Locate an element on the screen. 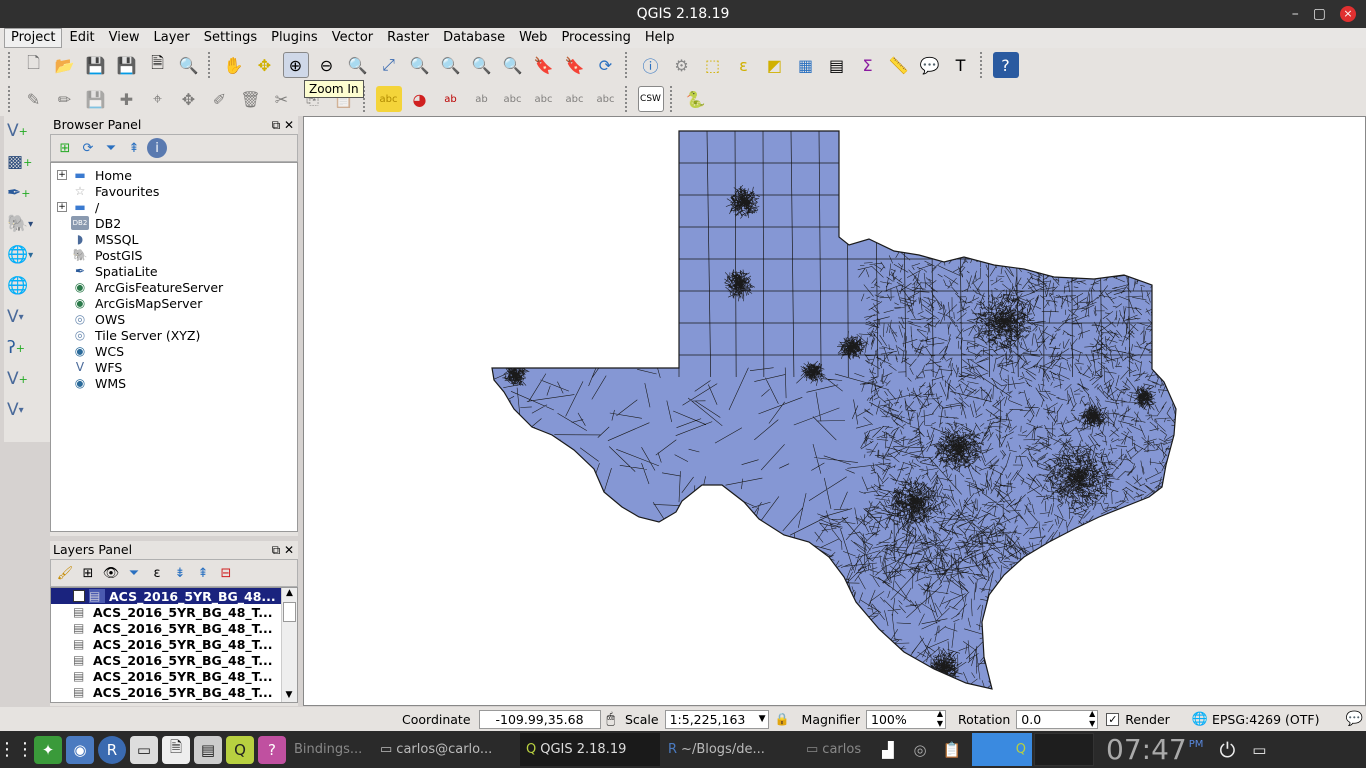 Image resolution: width=1366 pixels, height=768 pixels. delete-selected-icon: 🗑 is located at coordinates (251, 99).